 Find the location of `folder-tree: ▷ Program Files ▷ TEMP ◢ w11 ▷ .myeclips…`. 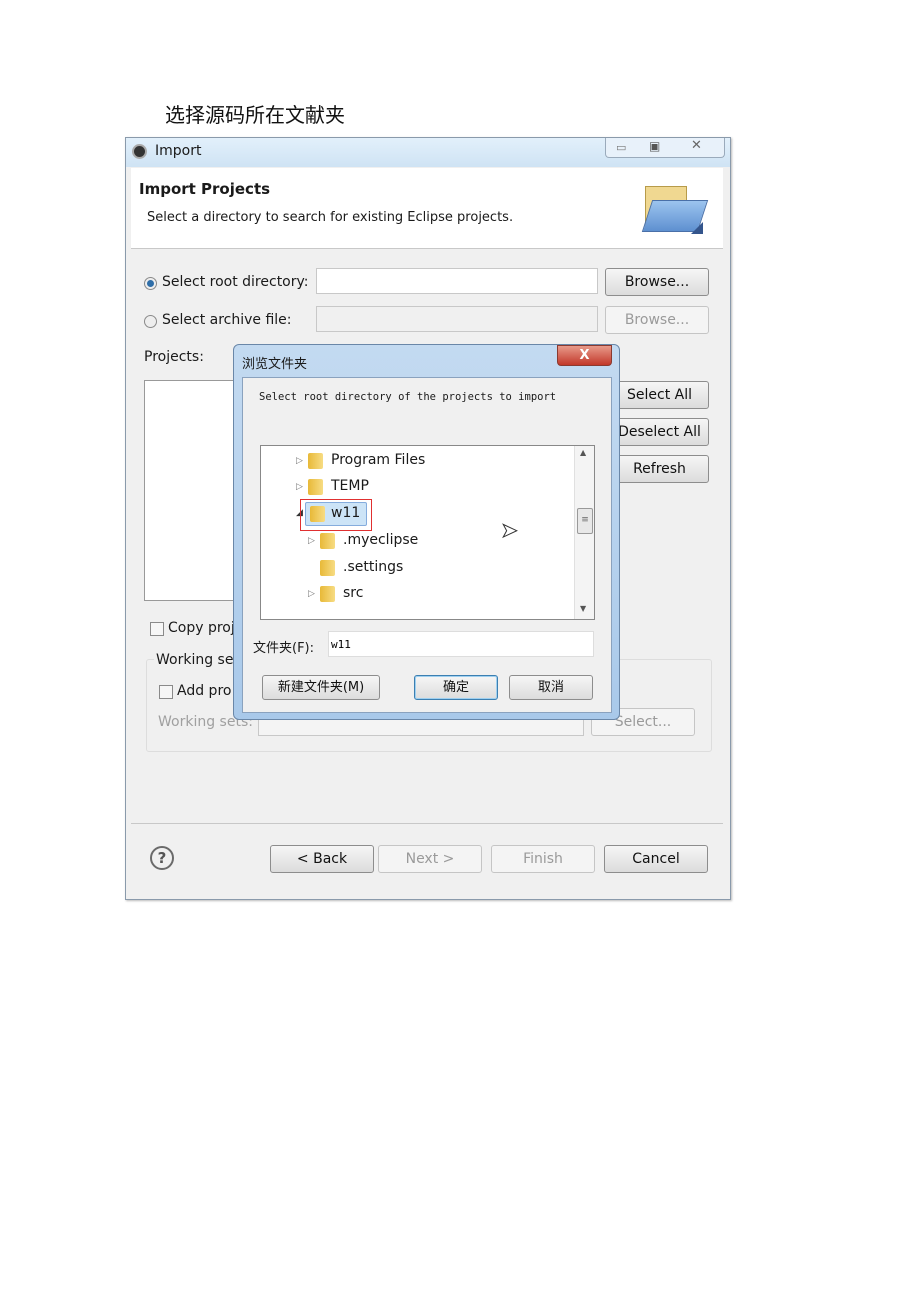

folder-tree: ▷ Program Files ▷ TEMP ◢ w11 ▷ .myeclips… is located at coordinates (427, 532).